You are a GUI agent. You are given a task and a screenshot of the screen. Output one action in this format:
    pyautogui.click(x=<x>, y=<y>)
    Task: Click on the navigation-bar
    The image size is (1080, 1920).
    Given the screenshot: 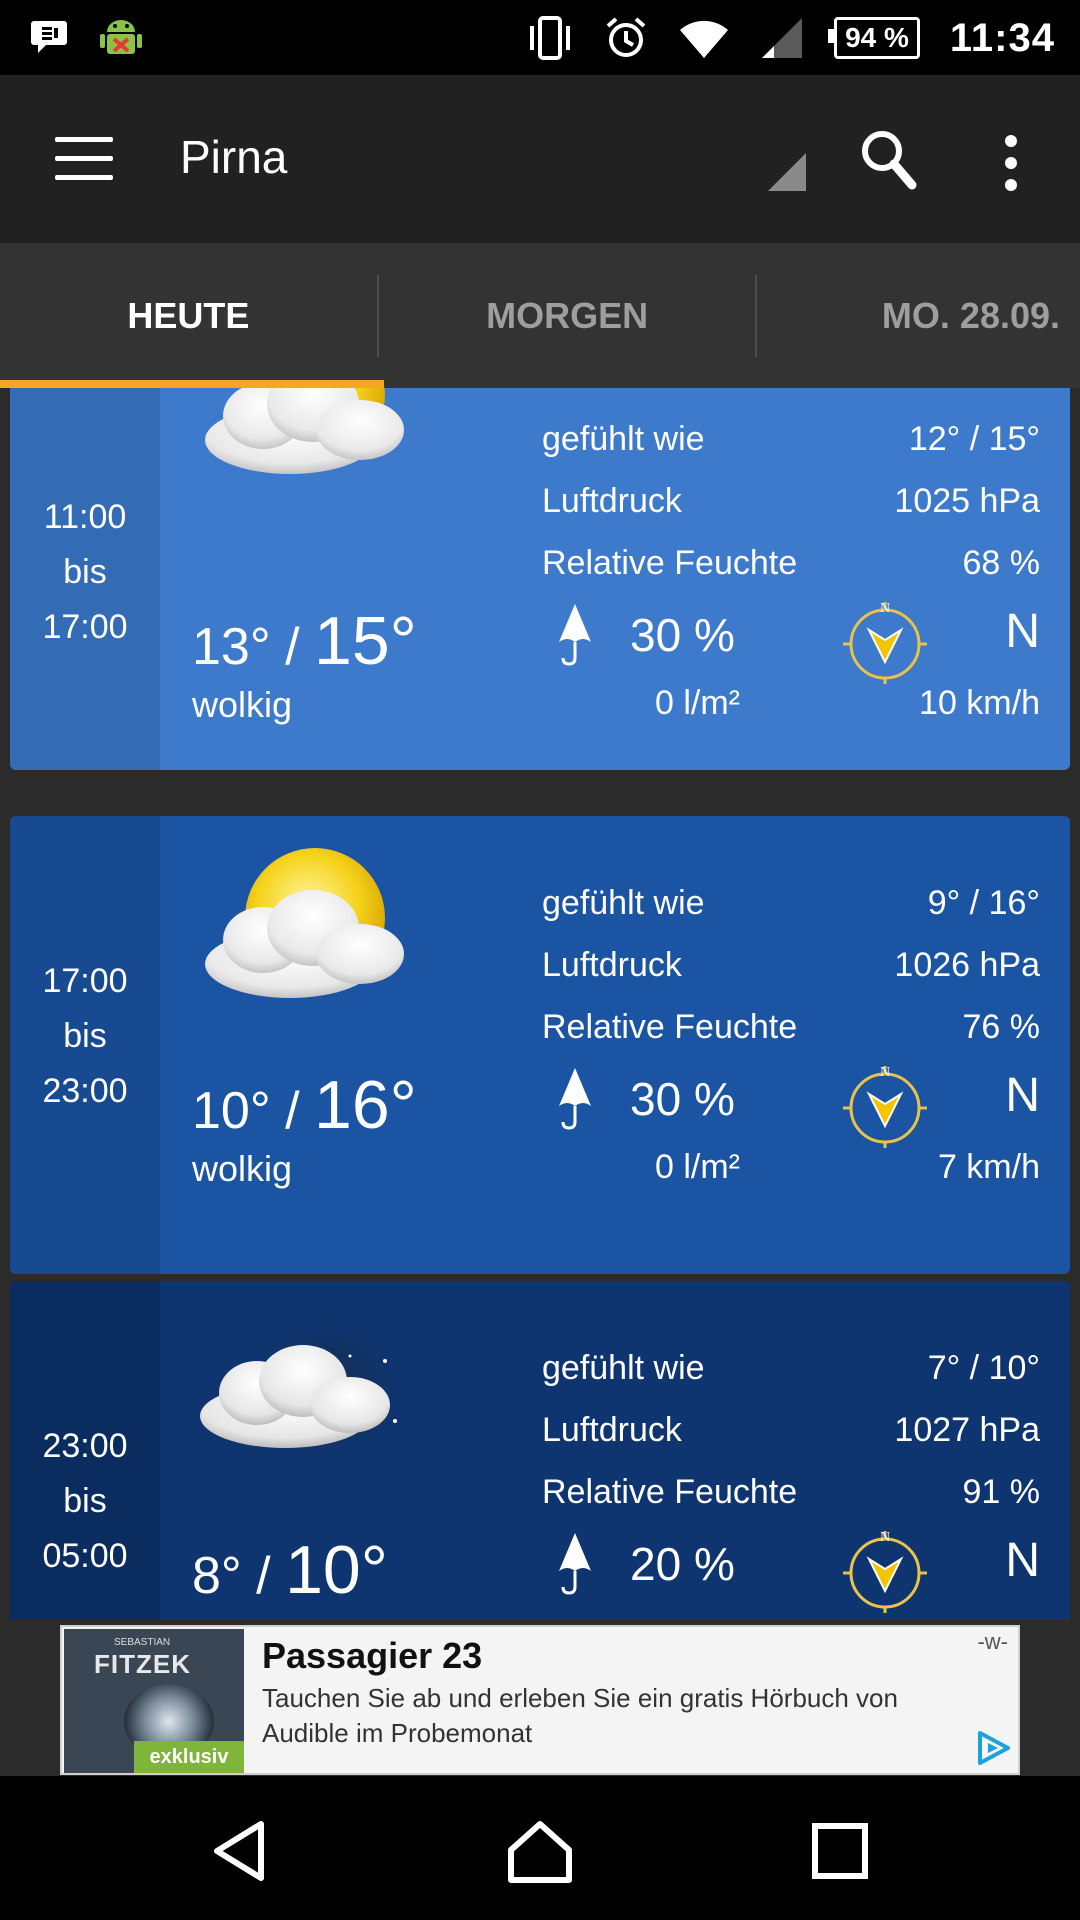 What is the action you would take?
    pyautogui.click(x=540, y=1848)
    